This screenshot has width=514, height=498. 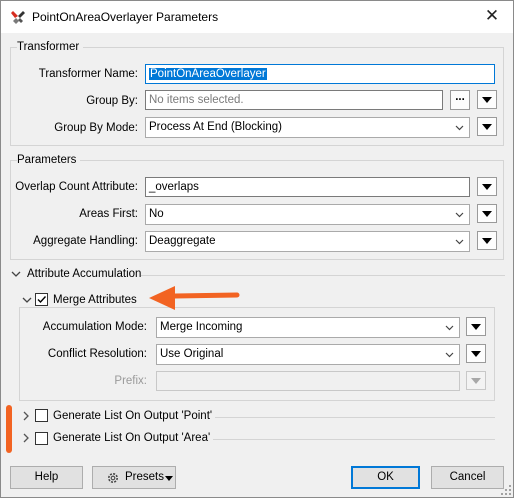 I want to click on aggregate-handling-label: Aggregate Handling:, so click(x=85, y=241).